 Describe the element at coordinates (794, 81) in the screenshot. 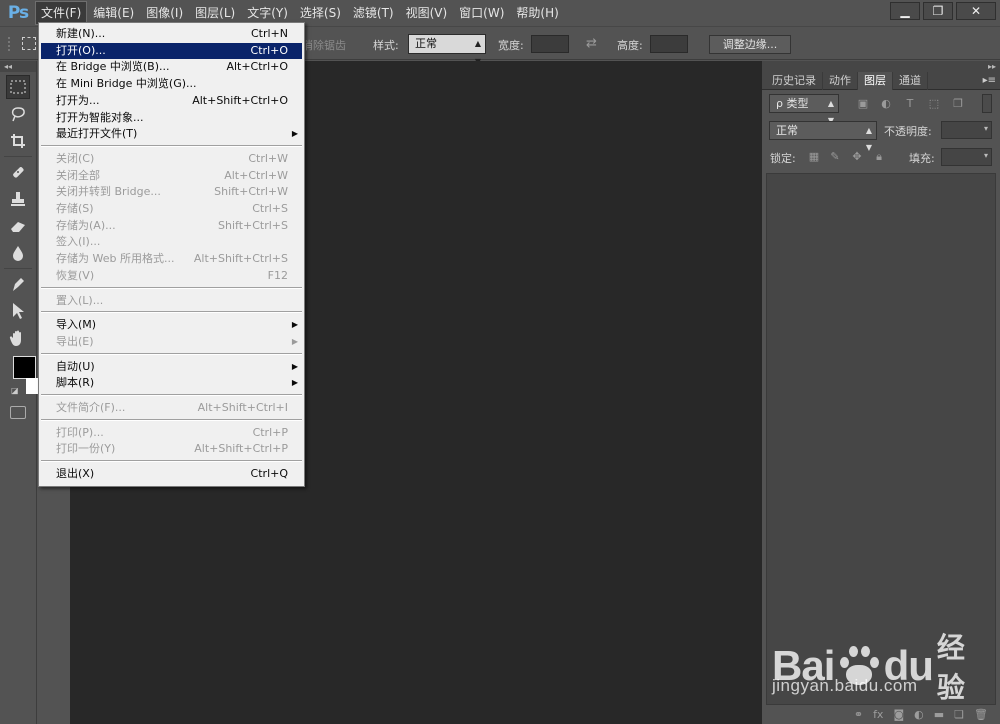

I see `tab-history: 历史记录` at that location.